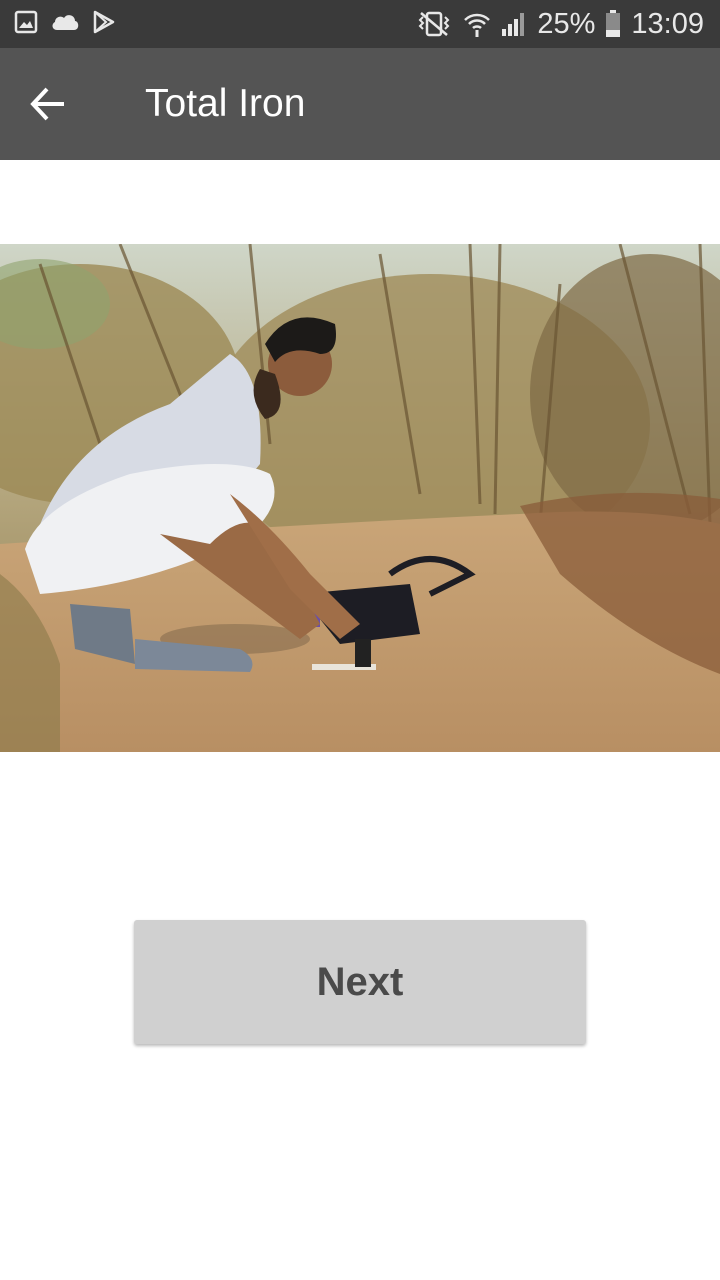 This screenshot has width=720, height=1280. What do you see at coordinates (477, 25) in the screenshot?
I see `wifi-icon` at bounding box center [477, 25].